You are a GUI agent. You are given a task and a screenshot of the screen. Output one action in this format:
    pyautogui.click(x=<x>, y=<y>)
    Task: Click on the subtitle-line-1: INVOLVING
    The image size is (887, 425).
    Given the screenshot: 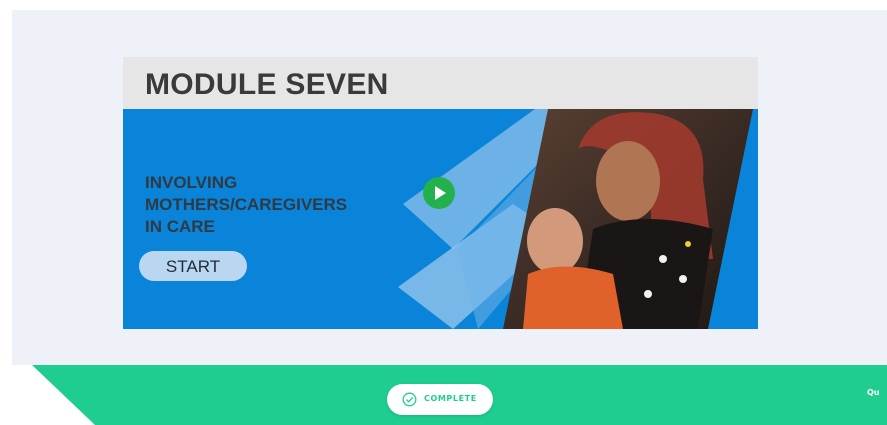 What is the action you would take?
    pyautogui.click(x=191, y=182)
    